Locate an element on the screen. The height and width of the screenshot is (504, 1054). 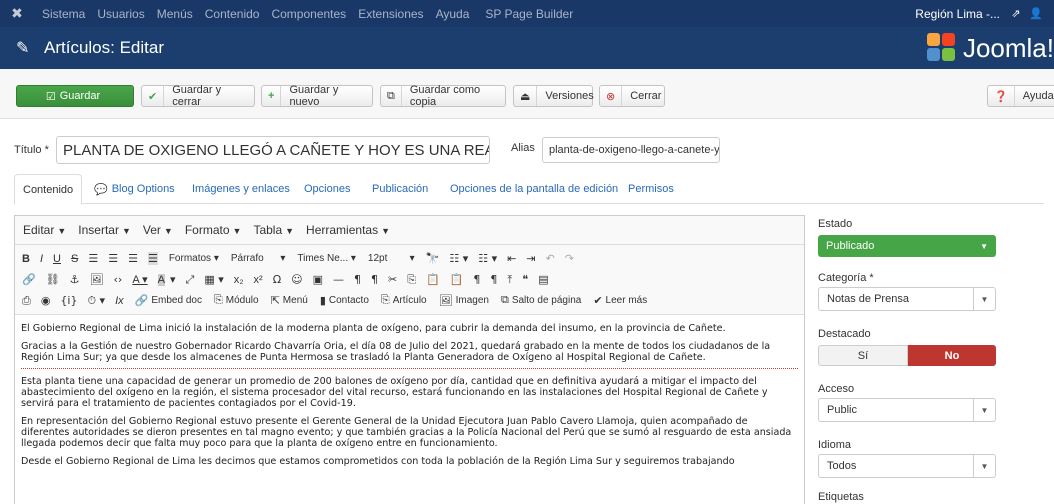
acceso-select: Public ▼ is located at coordinates (907, 410).